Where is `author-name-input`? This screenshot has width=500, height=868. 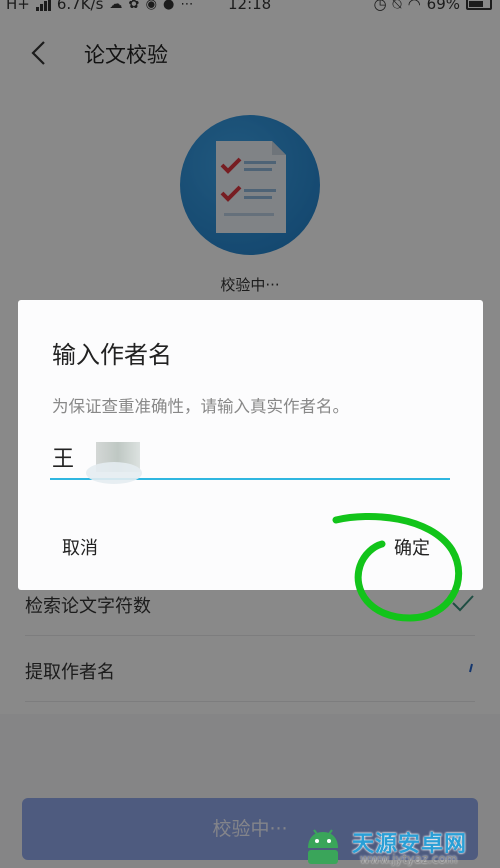
author-name-input is located at coordinates (250, 458).